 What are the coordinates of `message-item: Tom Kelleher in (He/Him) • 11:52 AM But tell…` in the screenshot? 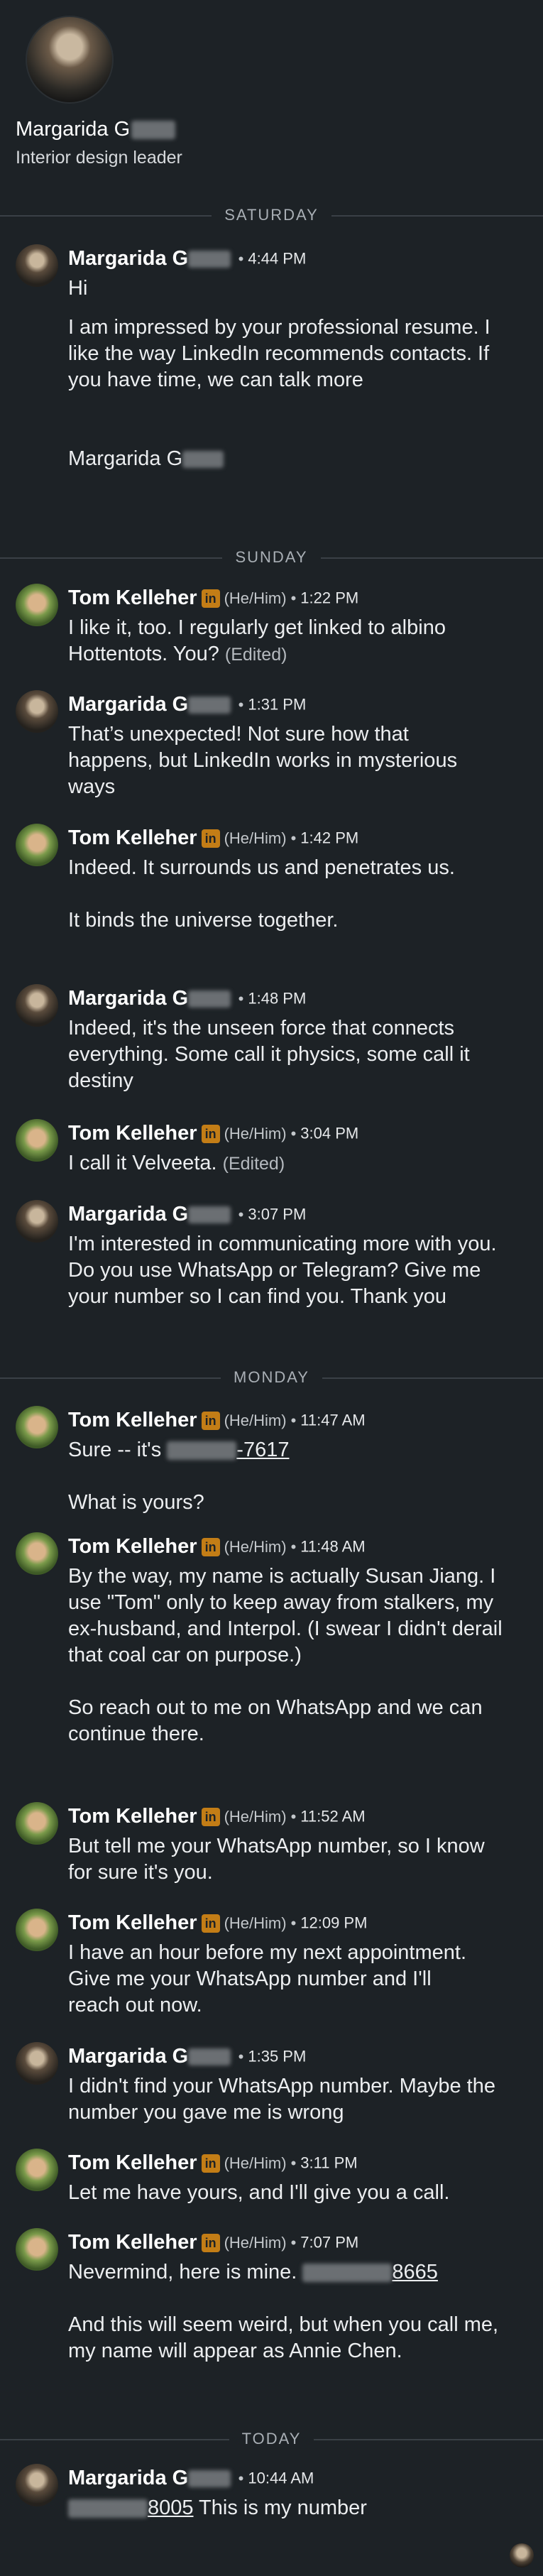 It's located at (271, 1851).